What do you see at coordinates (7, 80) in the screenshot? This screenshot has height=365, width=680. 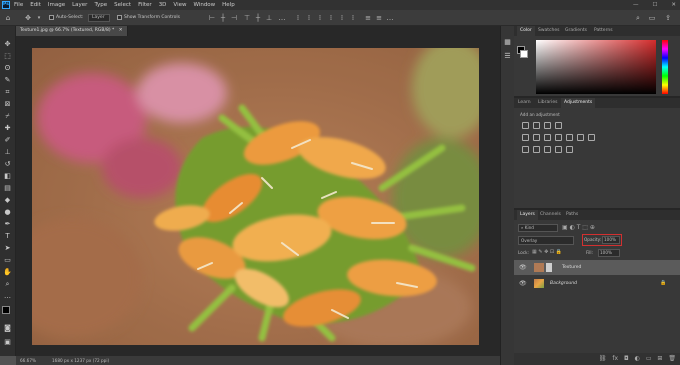 I see `quick-select-tool-icon: ✎` at bounding box center [7, 80].